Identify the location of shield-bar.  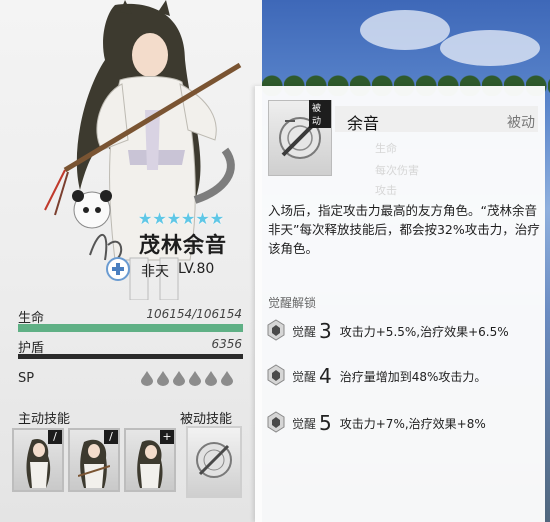
(130, 356).